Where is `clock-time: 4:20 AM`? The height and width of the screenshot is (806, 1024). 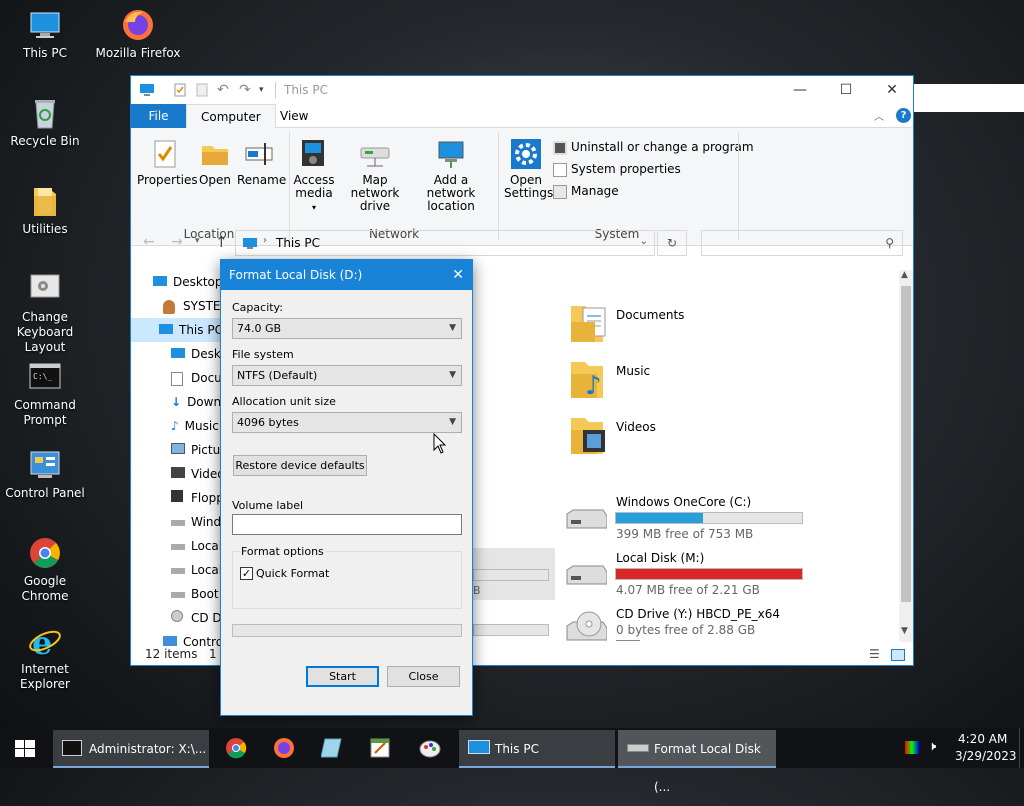 clock-time: 4:20 AM is located at coordinates (982, 739).